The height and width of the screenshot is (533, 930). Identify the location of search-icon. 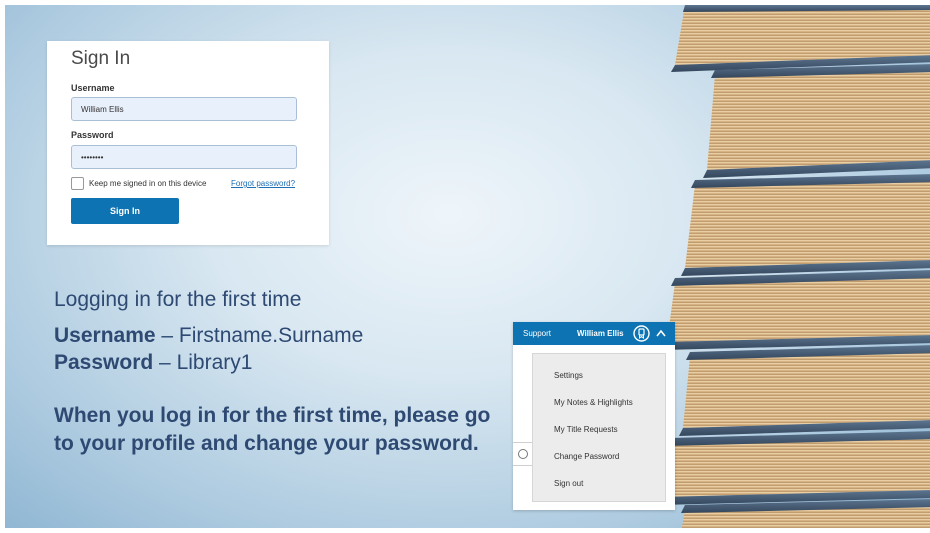
(523, 454).